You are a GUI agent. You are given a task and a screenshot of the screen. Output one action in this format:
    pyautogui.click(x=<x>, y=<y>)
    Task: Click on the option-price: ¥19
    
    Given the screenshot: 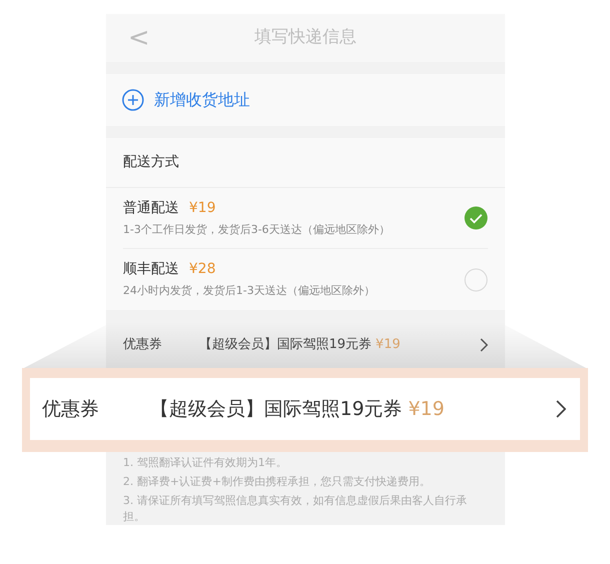 What is the action you would take?
    pyautogui.click(x=202, y=208)
    